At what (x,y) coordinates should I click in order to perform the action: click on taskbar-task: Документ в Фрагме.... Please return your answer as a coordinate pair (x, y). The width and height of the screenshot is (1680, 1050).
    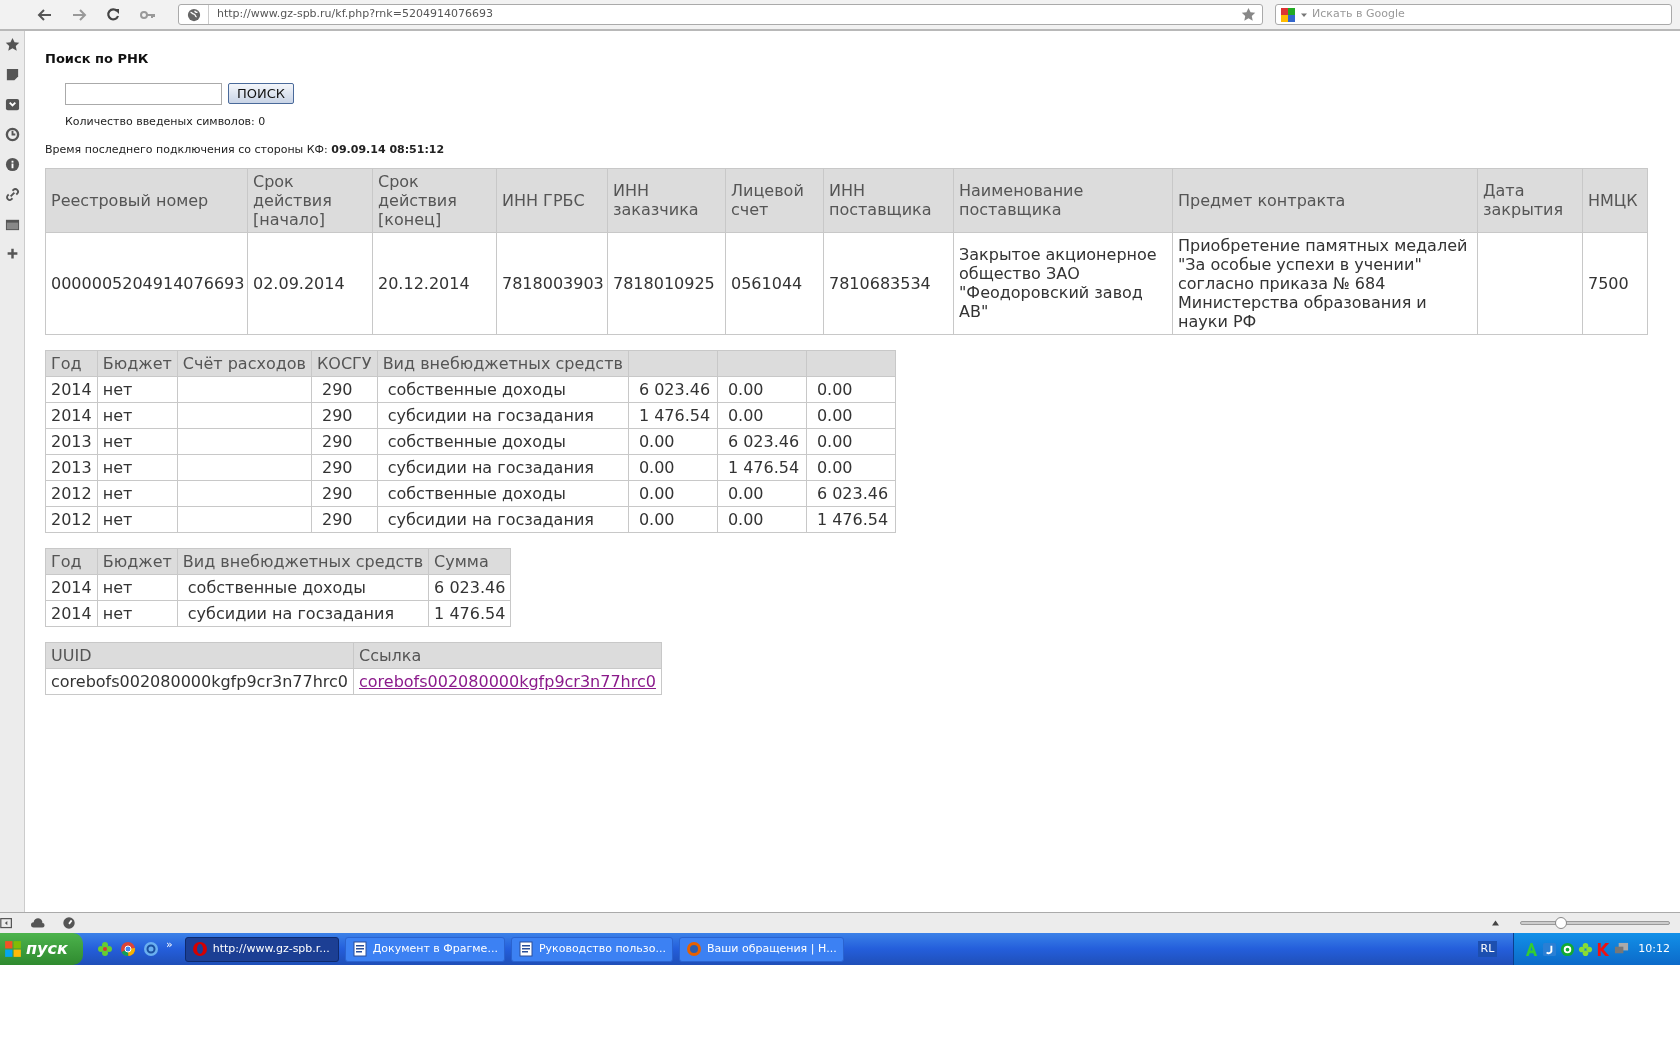
    Looking at the image, I should click on (424, 949).